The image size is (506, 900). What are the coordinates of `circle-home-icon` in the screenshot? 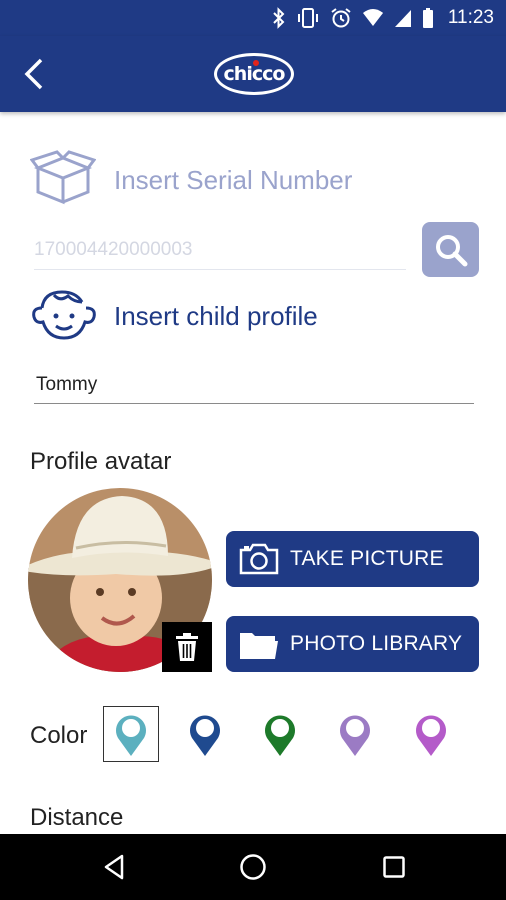 It's located at (253, 867).